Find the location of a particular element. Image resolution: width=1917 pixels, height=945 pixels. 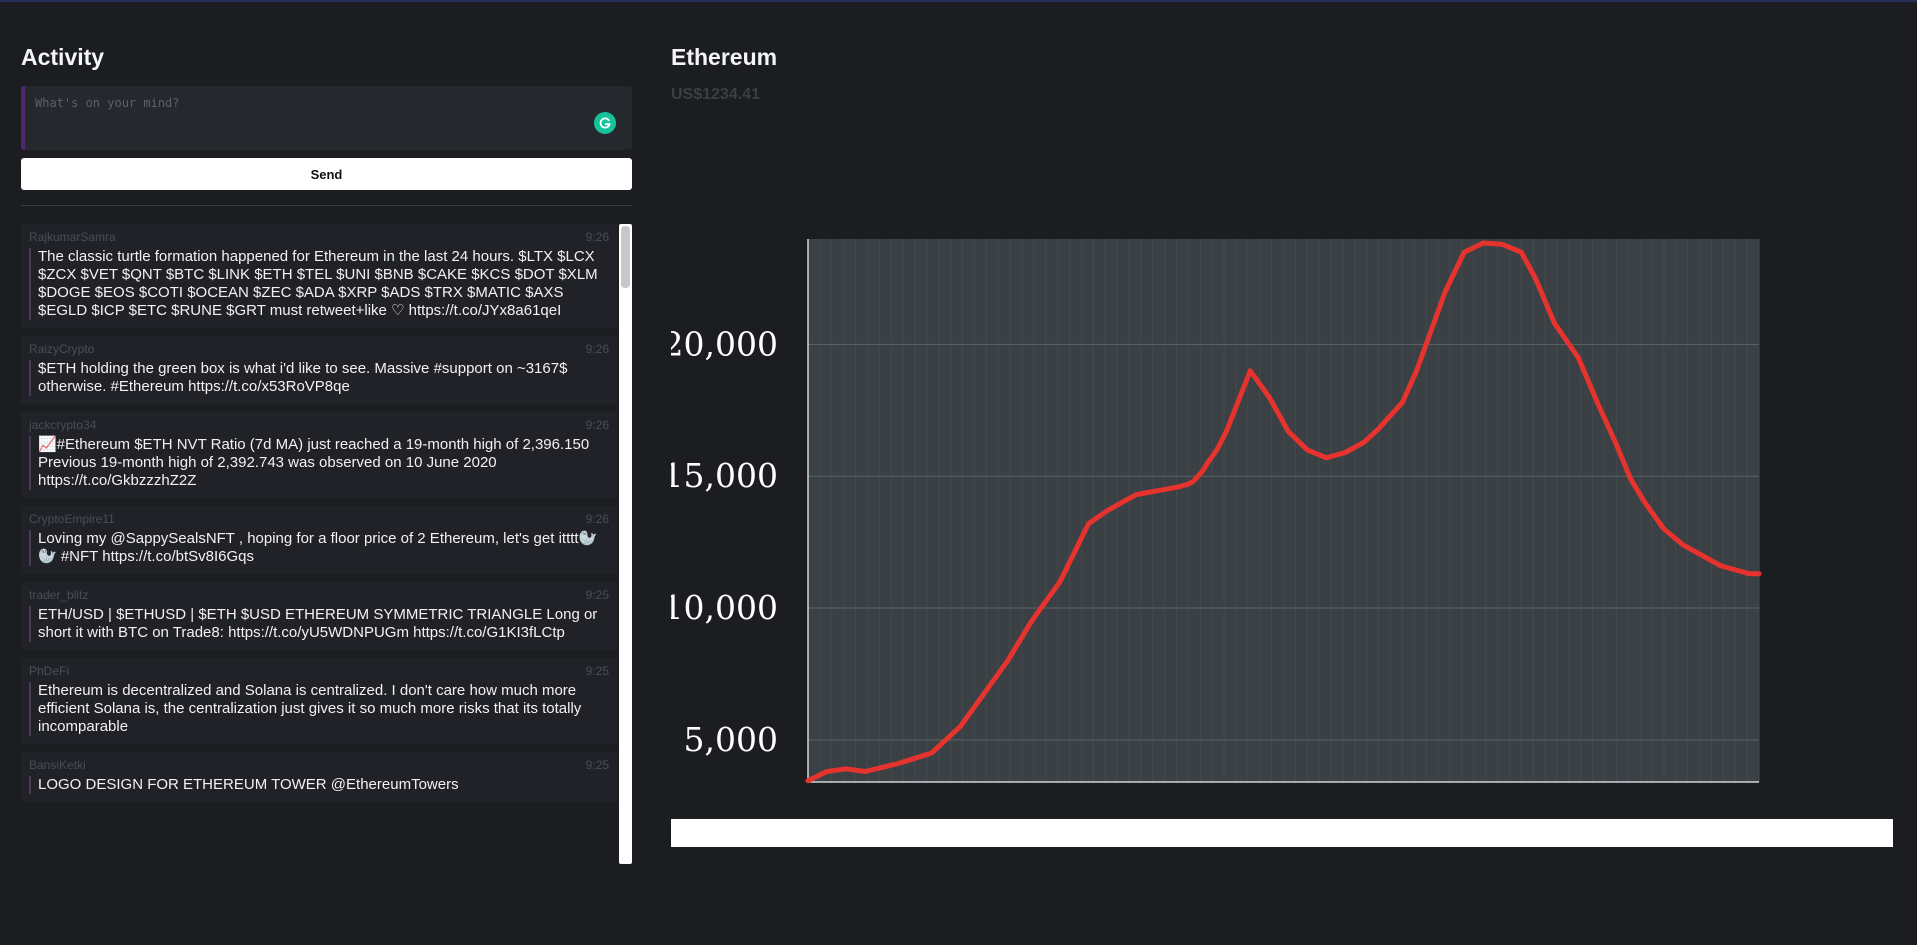

activity-title: Activity is located at coordinates (63, 57).